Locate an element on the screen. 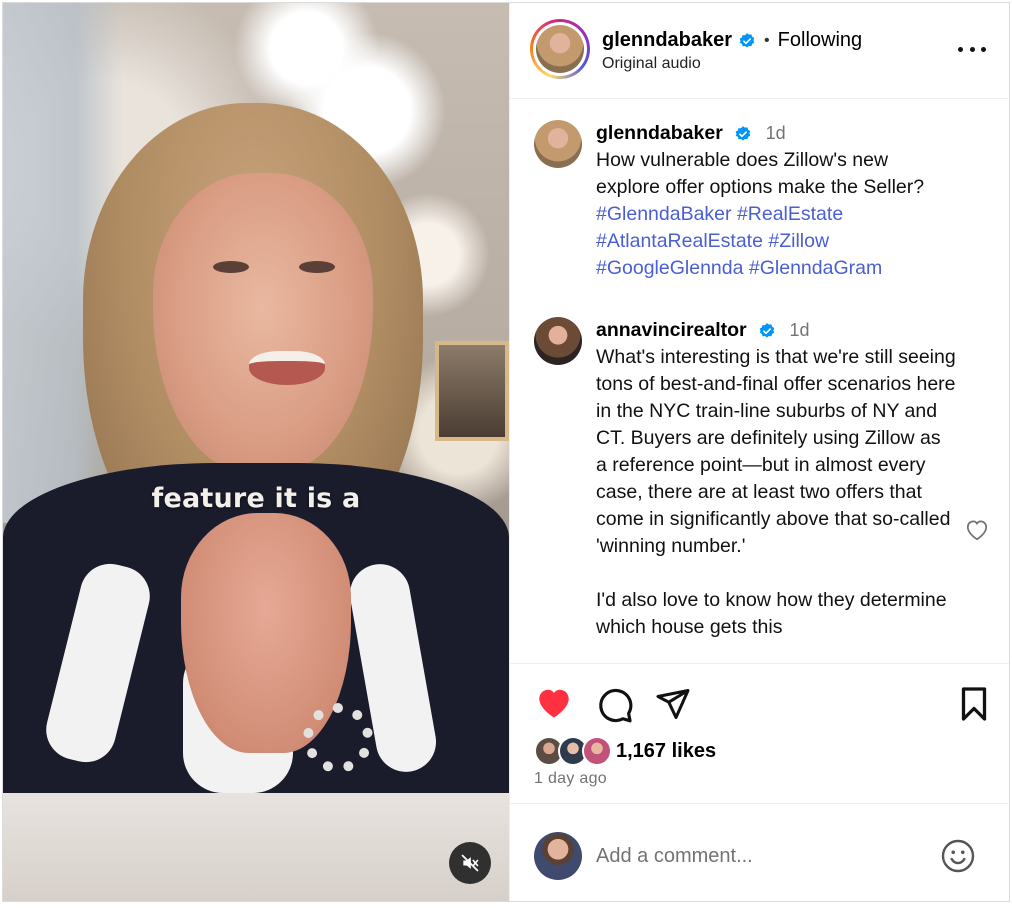 Image resolution: width=1012 pixels, height=908 pixels. current-user-avatar is located at coordinates (558, 856).